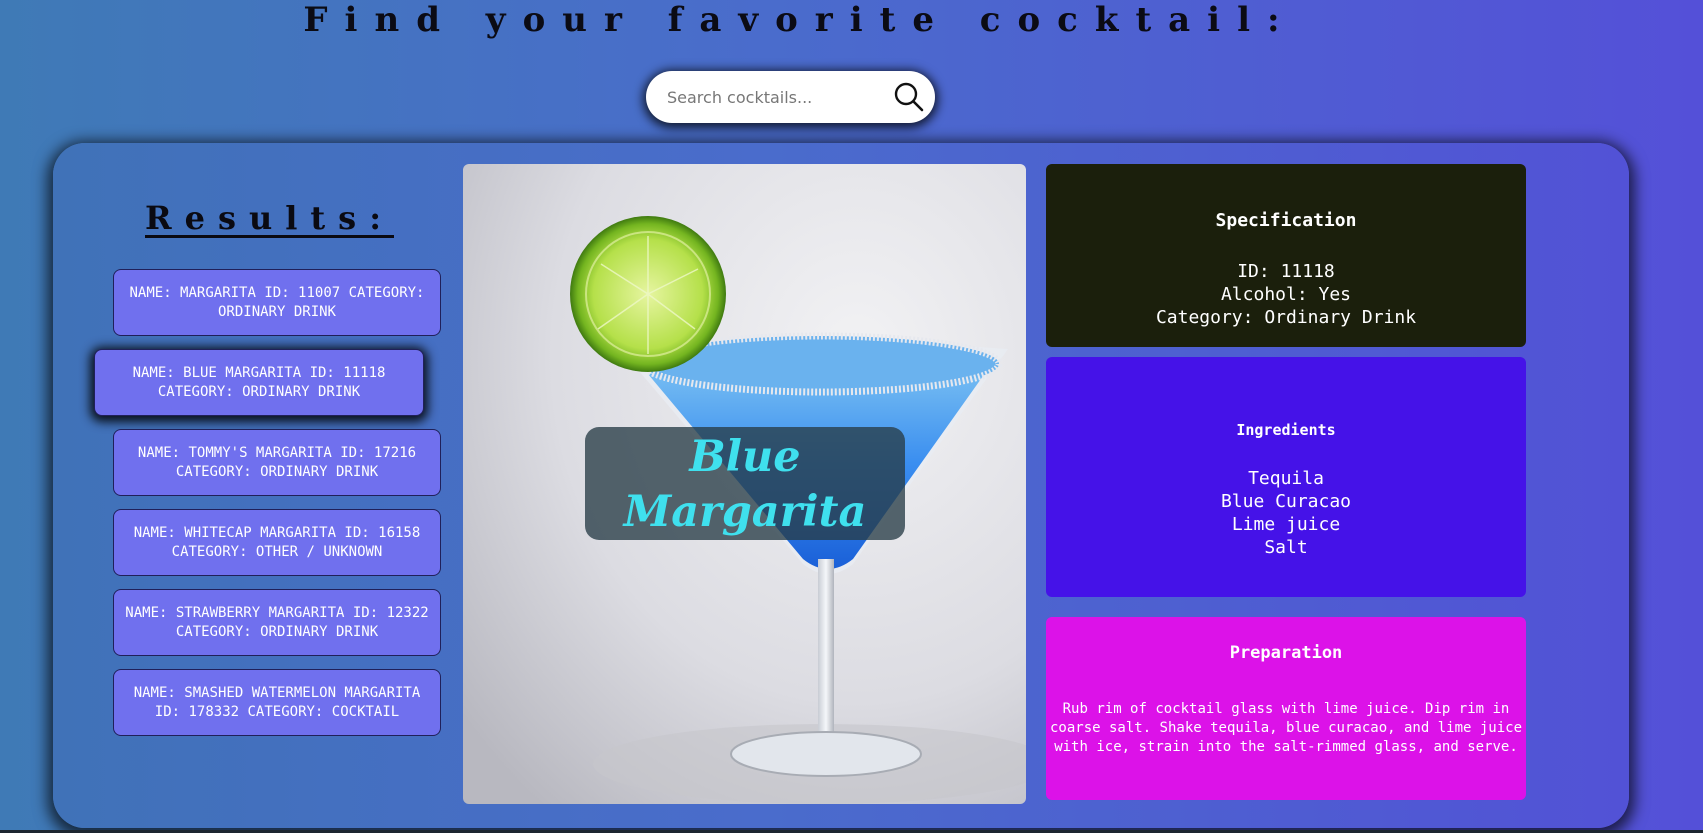 The width and height of the screenshot is (1703, 833). Describe the element at coordinates (745, 511) in the screenshot. I see `cocktail-name-line-2: Margarita` at that location.